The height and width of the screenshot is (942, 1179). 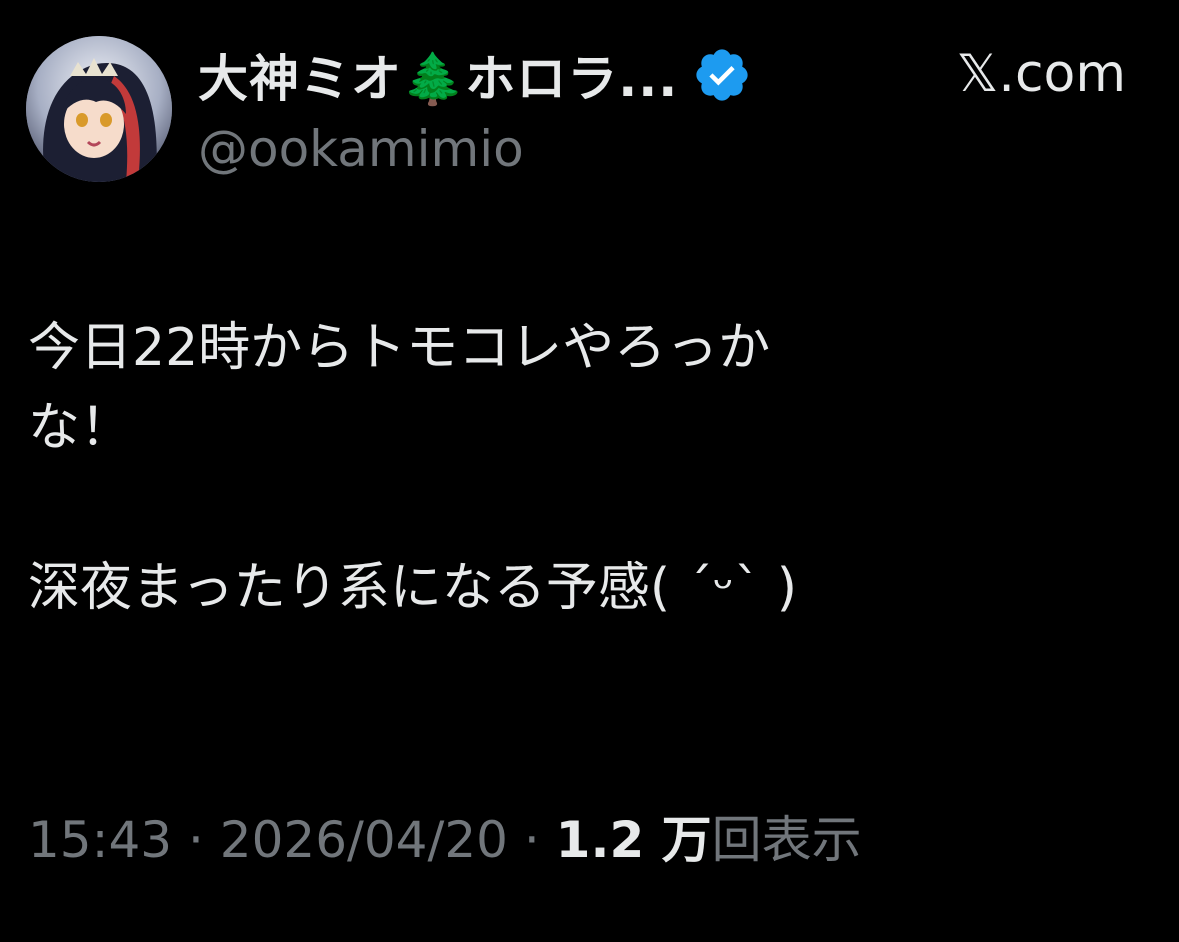 I want to click on tweet-line: 深夜まったり系になる予感( ´ᵕ` ), so click(x=413, y=588).